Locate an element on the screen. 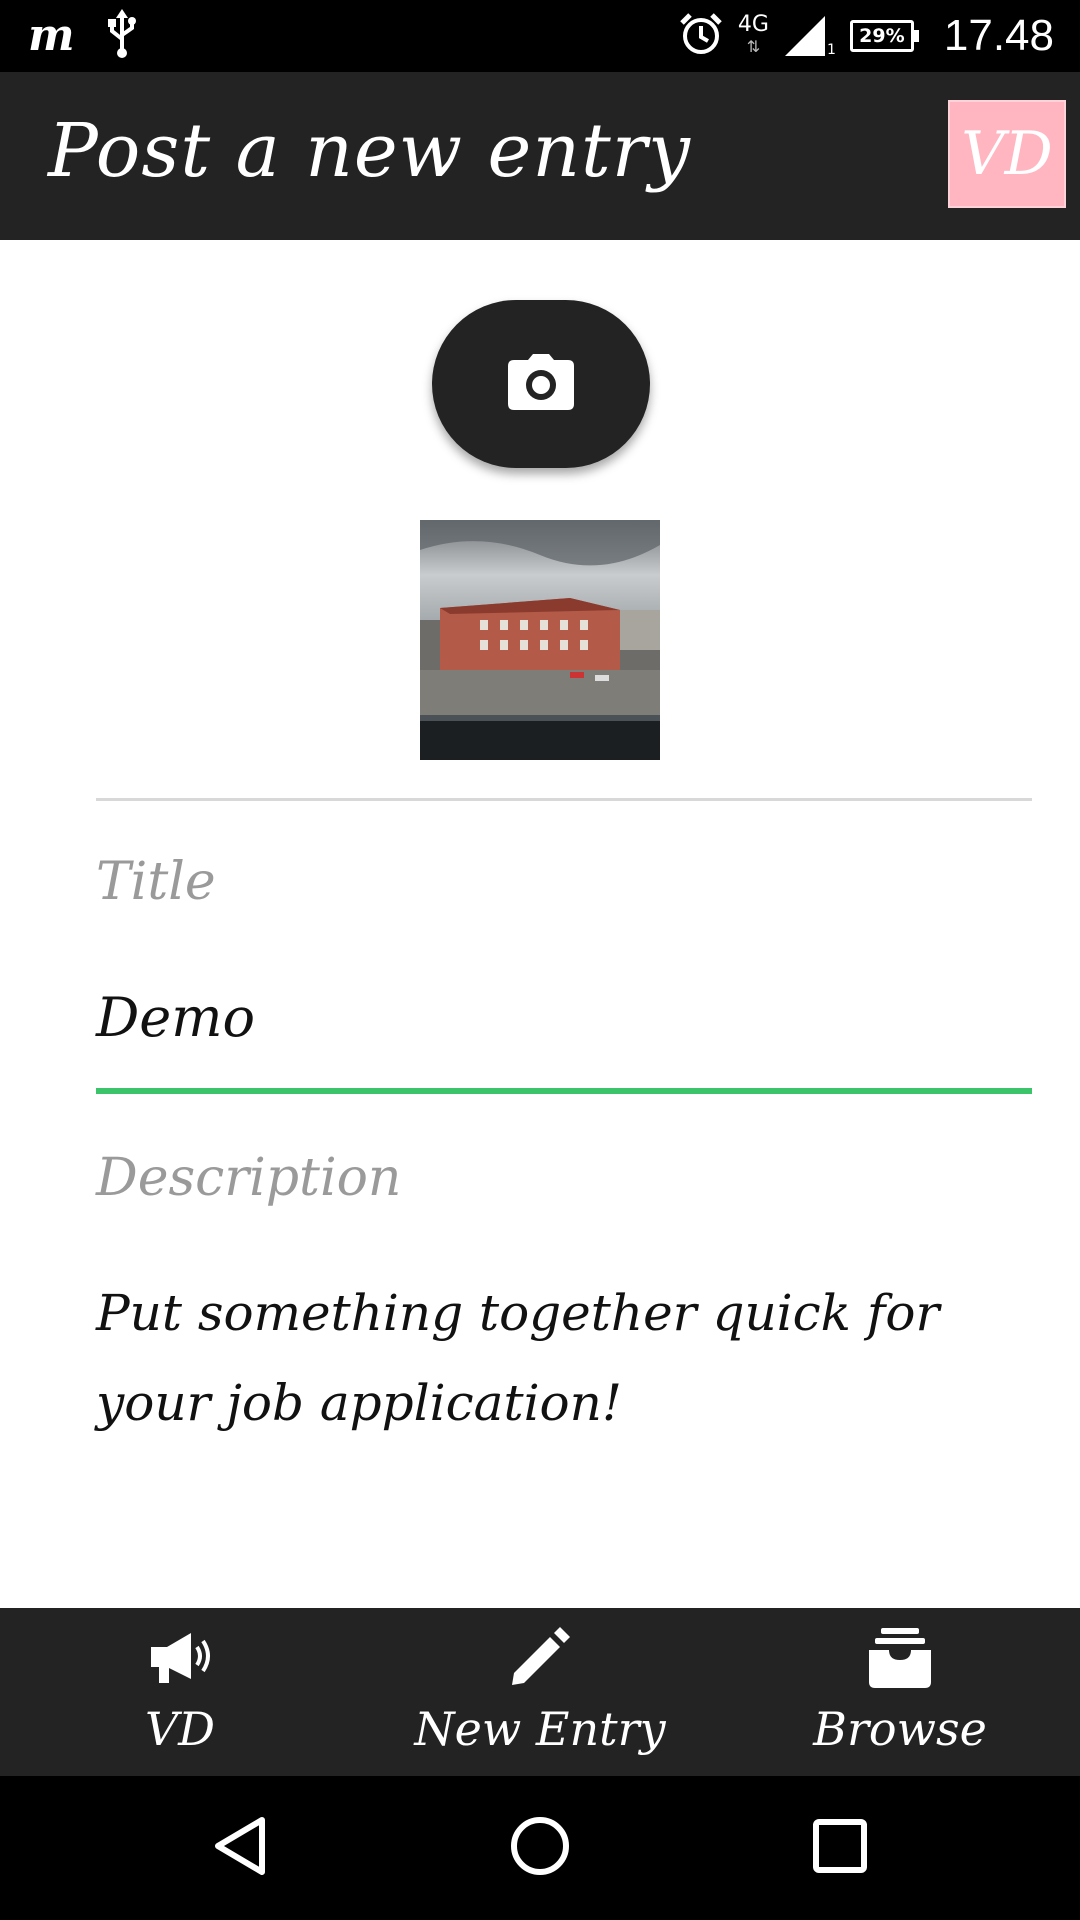  status-bar: m 4G ⇅ 1 29% 17.48 is located at coordinates (540, 36).